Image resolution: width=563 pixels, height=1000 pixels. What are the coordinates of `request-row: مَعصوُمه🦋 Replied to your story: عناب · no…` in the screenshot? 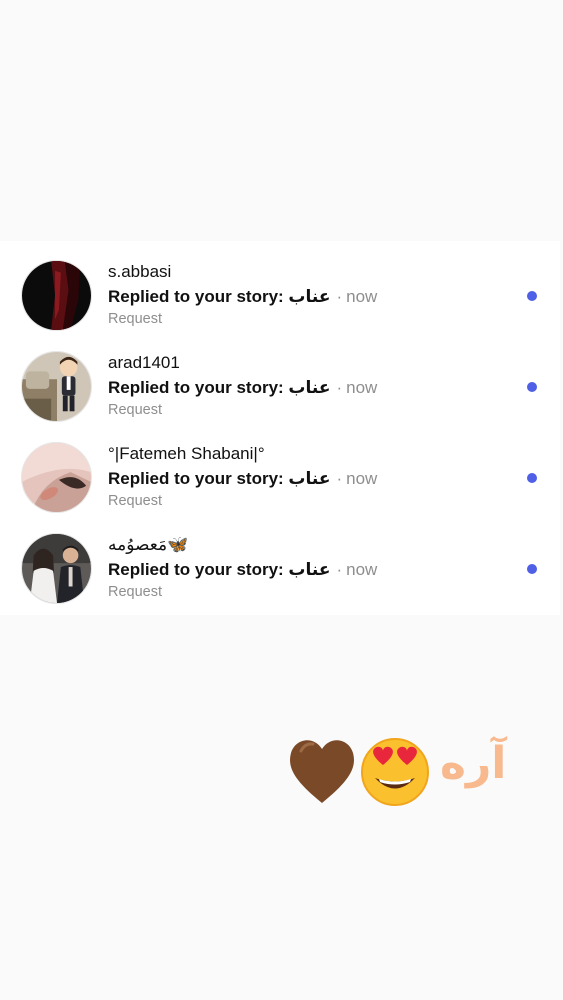 It's located at (280, 559).